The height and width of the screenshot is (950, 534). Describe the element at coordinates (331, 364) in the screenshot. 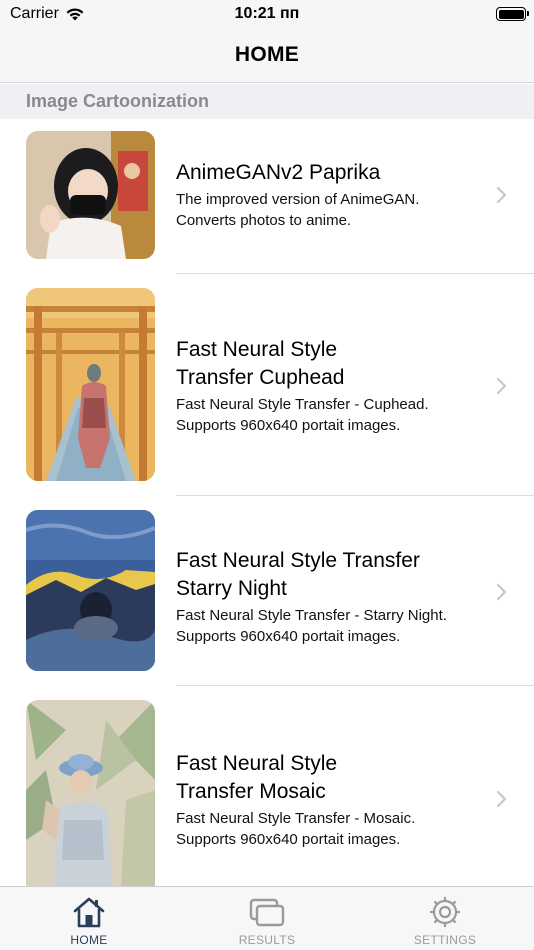

I see `item-title: Fast Neural Style Transfer Cuphead` at that location.